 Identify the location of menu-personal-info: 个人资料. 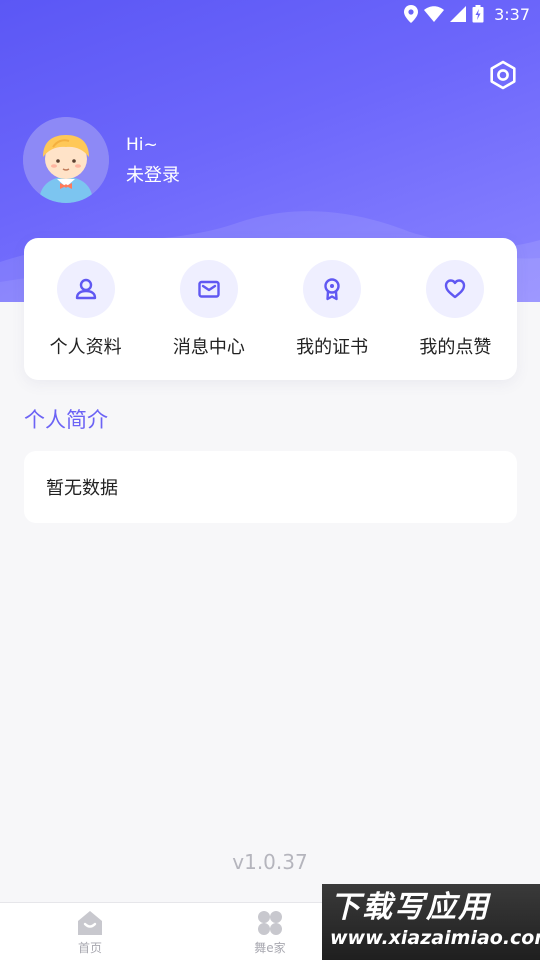
(86, 309).